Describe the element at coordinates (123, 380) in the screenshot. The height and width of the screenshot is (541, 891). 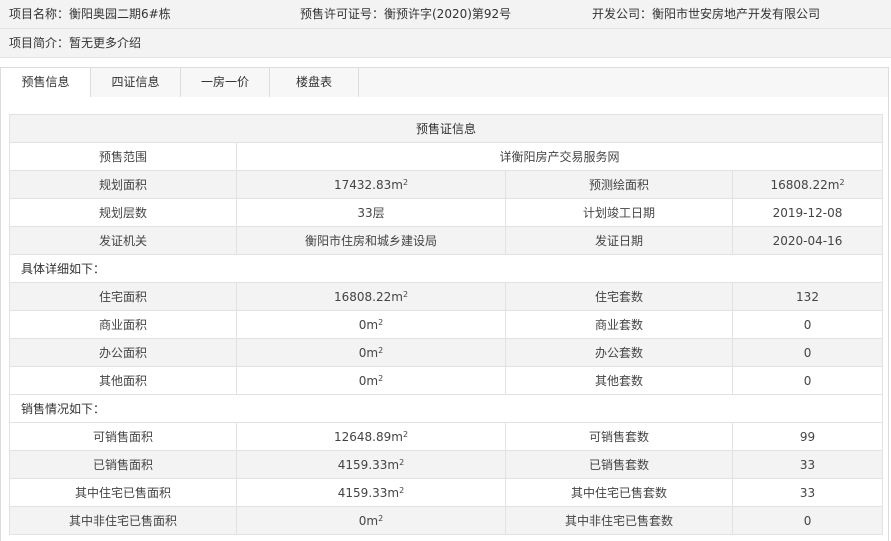
I see `cell-label: 其他面积` at that location.